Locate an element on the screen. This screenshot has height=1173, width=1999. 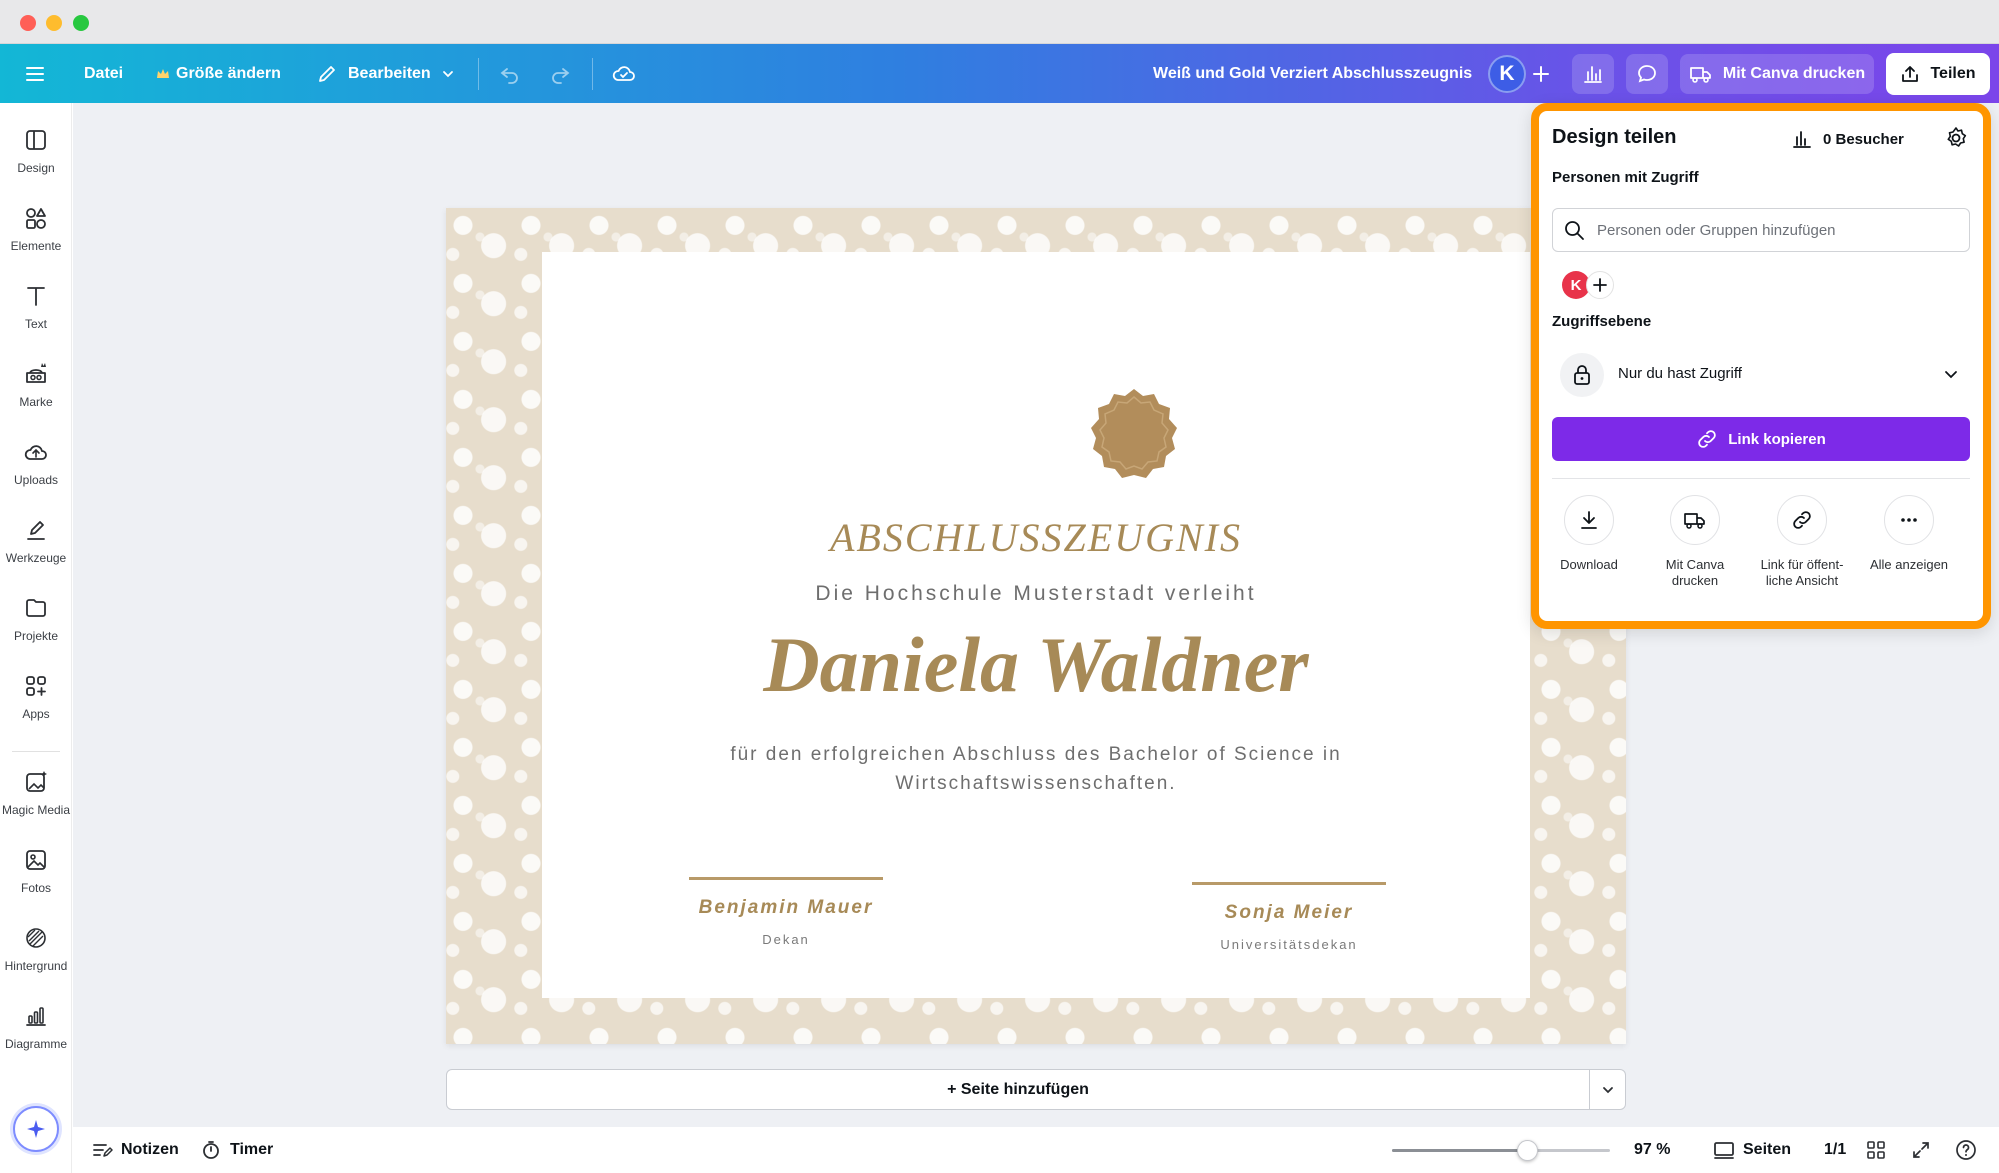
add-collaborator-button is located at coordinates (1541, 73).